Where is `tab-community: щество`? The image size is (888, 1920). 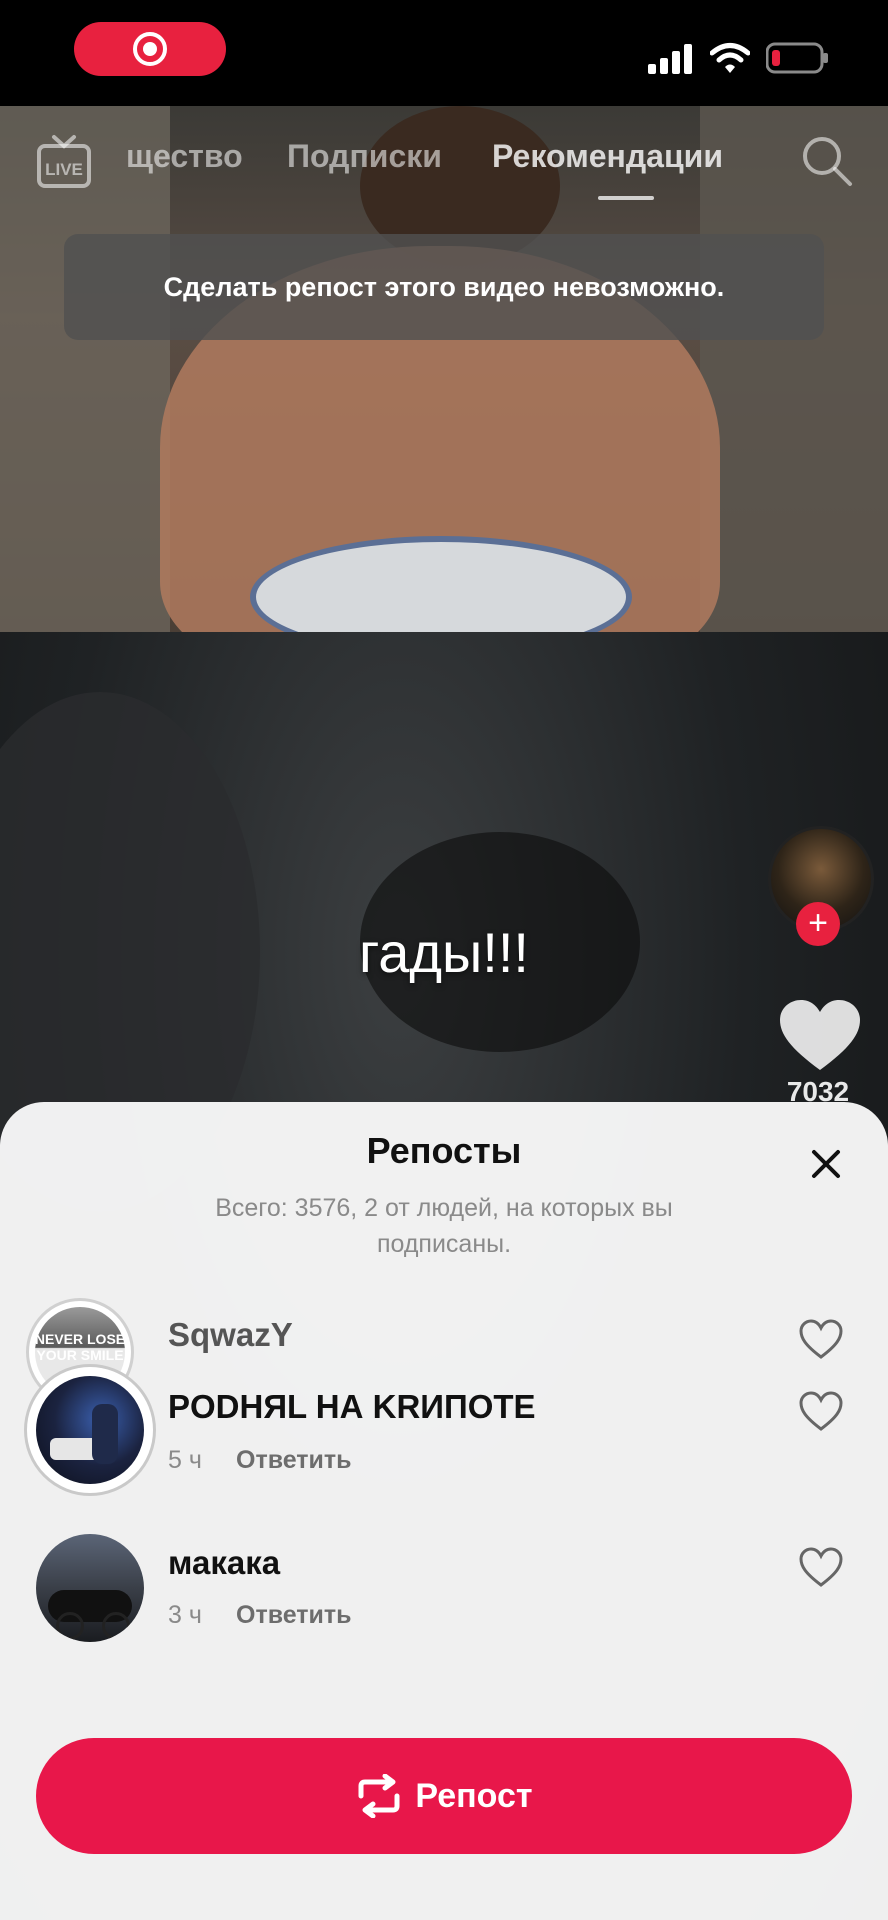 tab-community: щество is located at coordinates (184, 156).